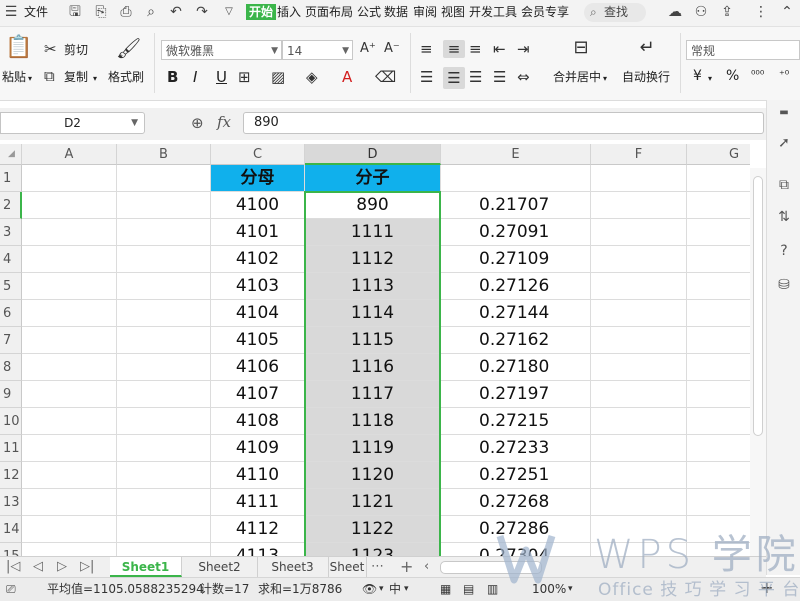 The height and width of the screenshot is (601, 800). Describe the element at coordinates (69, 475) in the screenshot. I see `cell-a12` at that location.